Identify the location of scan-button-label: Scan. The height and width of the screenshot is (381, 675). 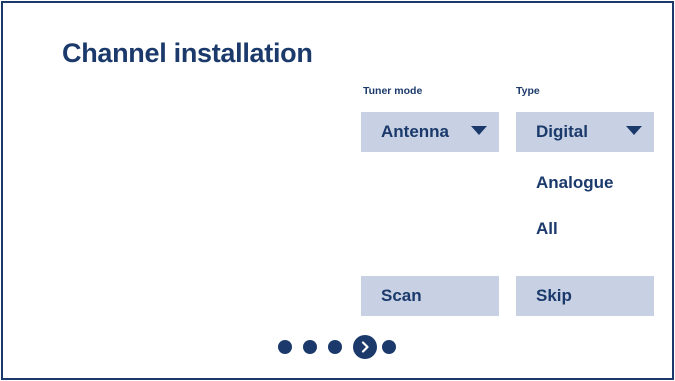
(401, 295).